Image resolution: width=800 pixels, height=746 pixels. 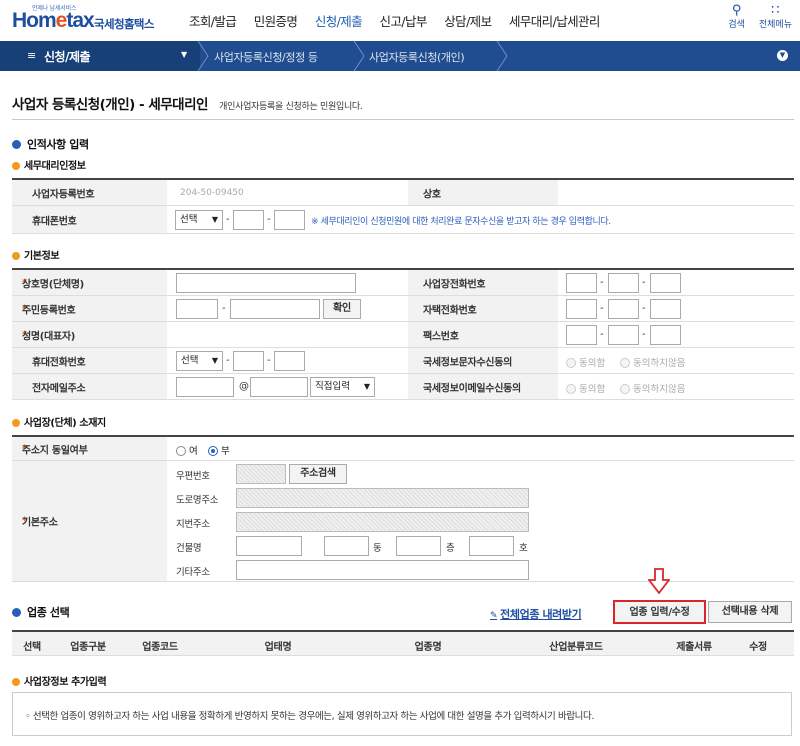 I want to click on header-tools: ⚲ 검색 ∷ 전체메뉴, so click(x=753, y=16).